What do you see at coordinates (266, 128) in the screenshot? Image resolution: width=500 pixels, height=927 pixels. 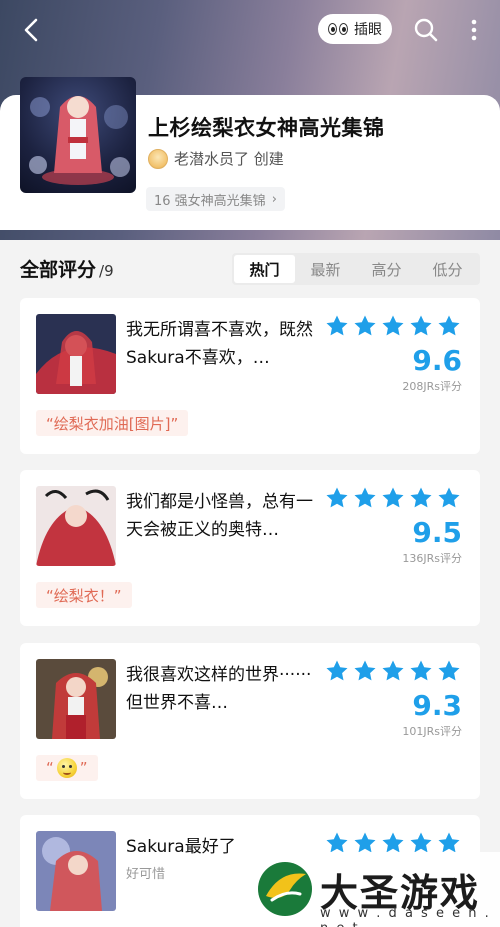 I see `collection-title: 上杉绘梨衣女神高光集锦` at bounding box center [266, 128].